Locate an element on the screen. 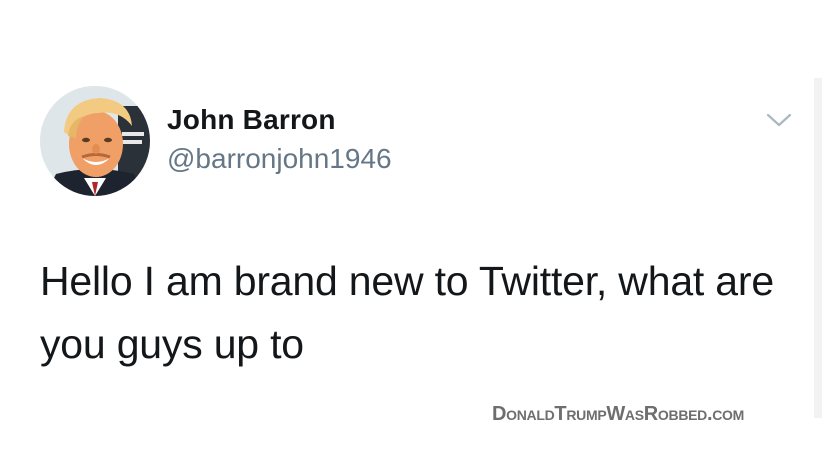 The width and height of the screenshot is (828, 461). display-name: John Barron is located at coordinates (251, 120).